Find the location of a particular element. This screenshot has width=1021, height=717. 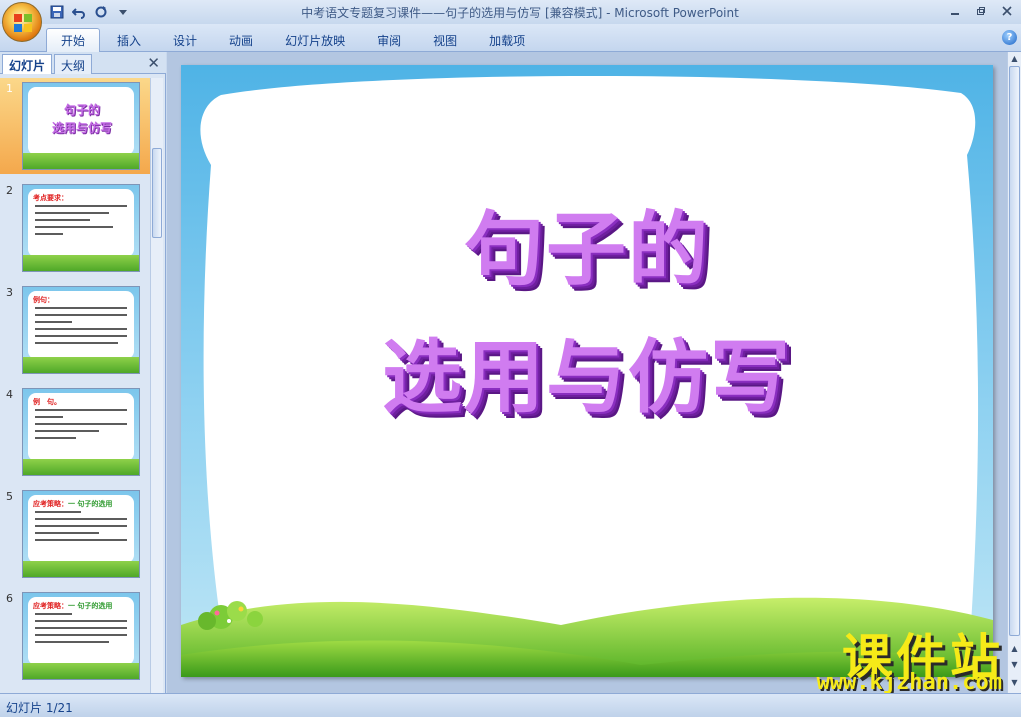

slide-thumbnail-4: 4 例 句。 is located at coordinates (75, 432).